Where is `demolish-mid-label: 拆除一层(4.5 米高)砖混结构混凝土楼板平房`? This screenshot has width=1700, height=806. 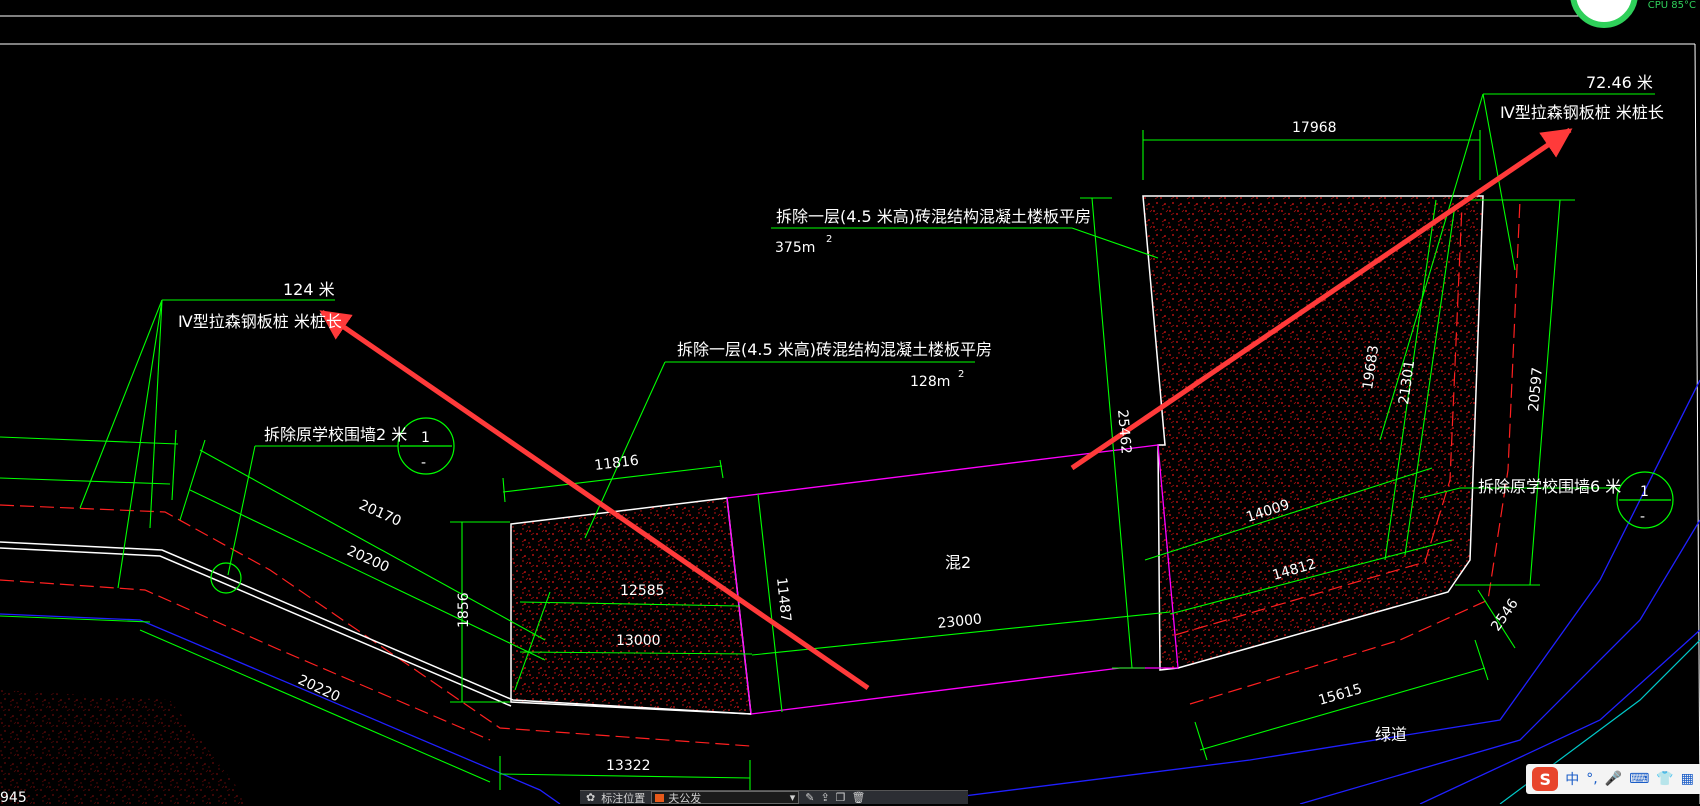 demolish-mid-label: 拆除一层(4.5 米高)砖混结构混凝土楼板平房 is located at coordinates (834, 349).